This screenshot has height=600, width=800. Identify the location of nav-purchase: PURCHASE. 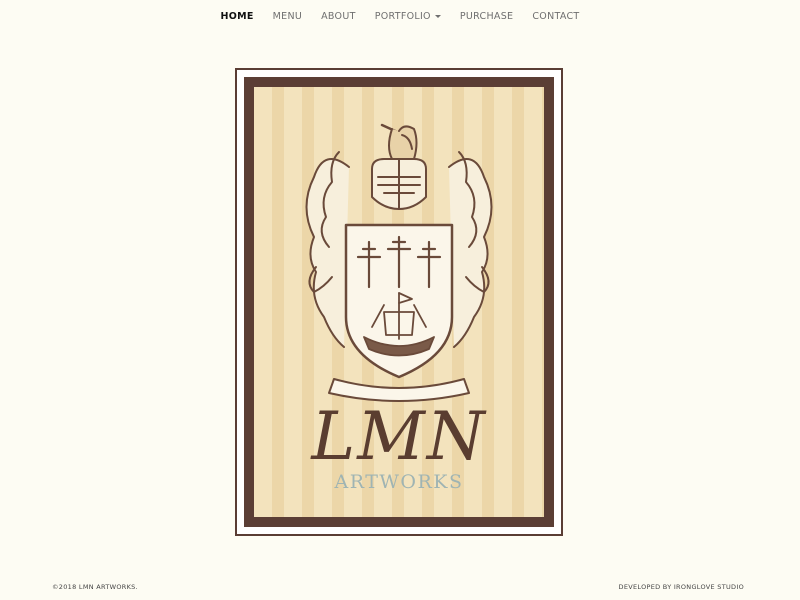
(487, 16).